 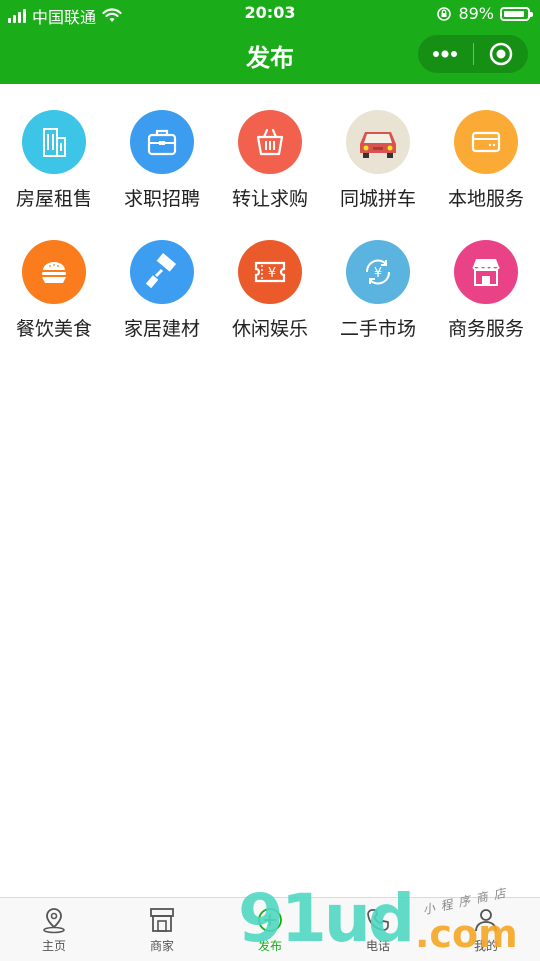 I want to click on rotation-lock-icon, so click(x=444, y=13).